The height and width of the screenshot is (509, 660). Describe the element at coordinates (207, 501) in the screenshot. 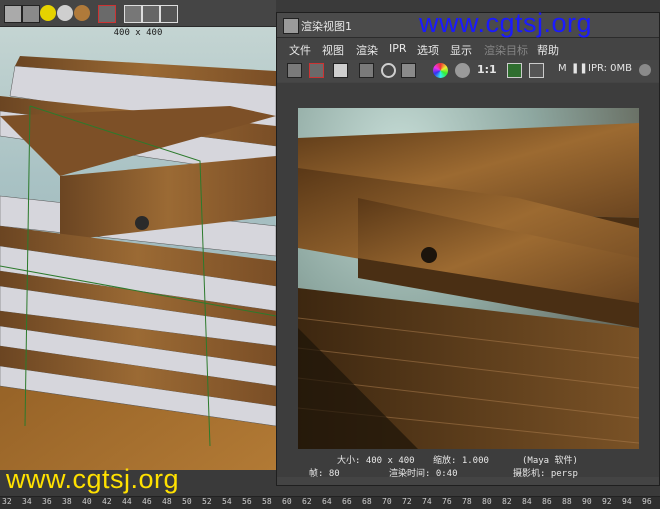

I see `timeline-tick: 52` at that location.